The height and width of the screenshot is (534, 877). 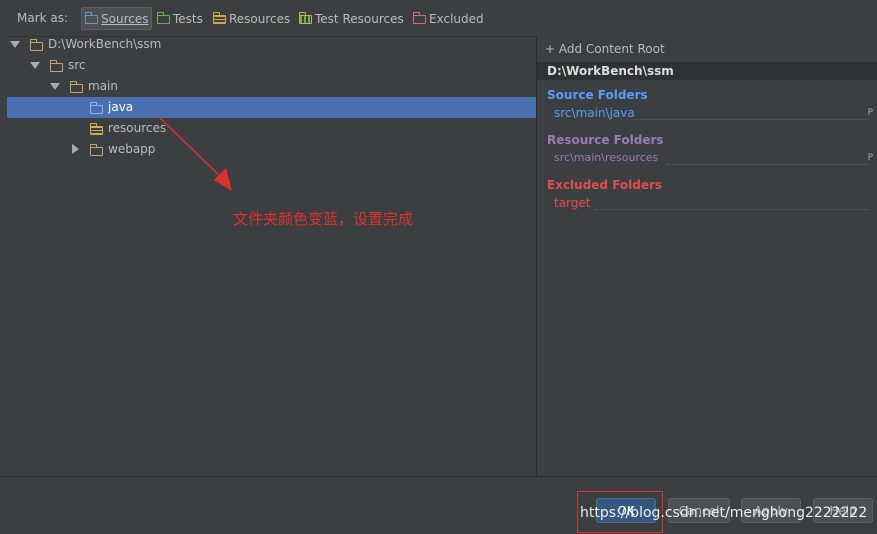 What do you see at coordinates (323, 219) in the screenshot?
I see `annotation-text: 文件夹颜色变蓝，设置完成` at bounding box center [323, 219].